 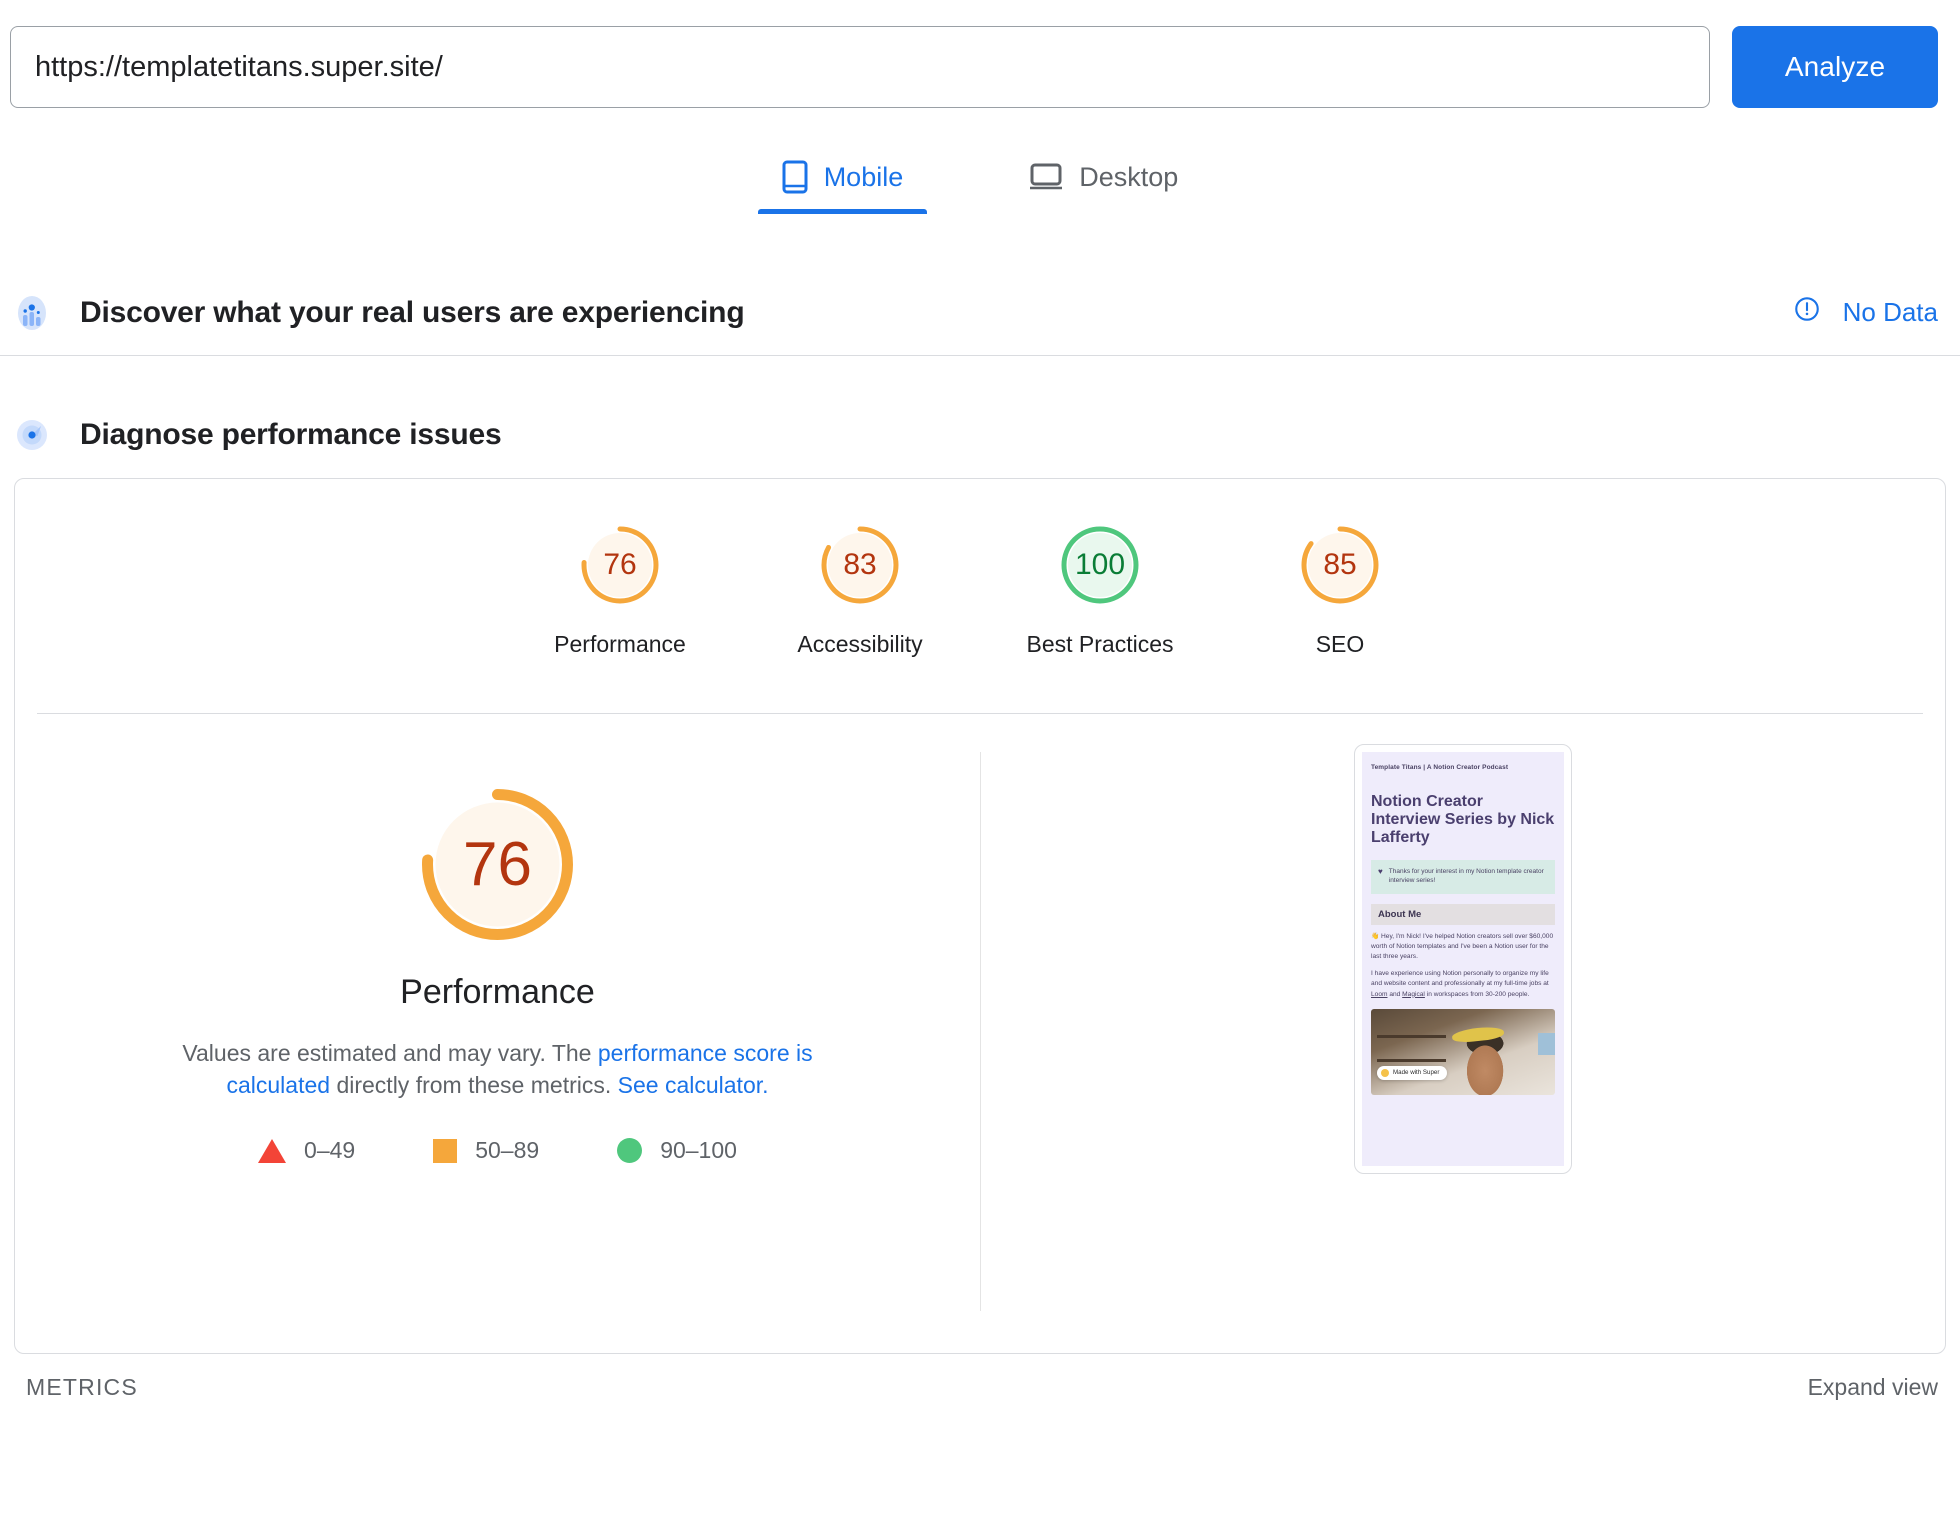 I want to click on score-value: 100, so click(x=1100, y=564).